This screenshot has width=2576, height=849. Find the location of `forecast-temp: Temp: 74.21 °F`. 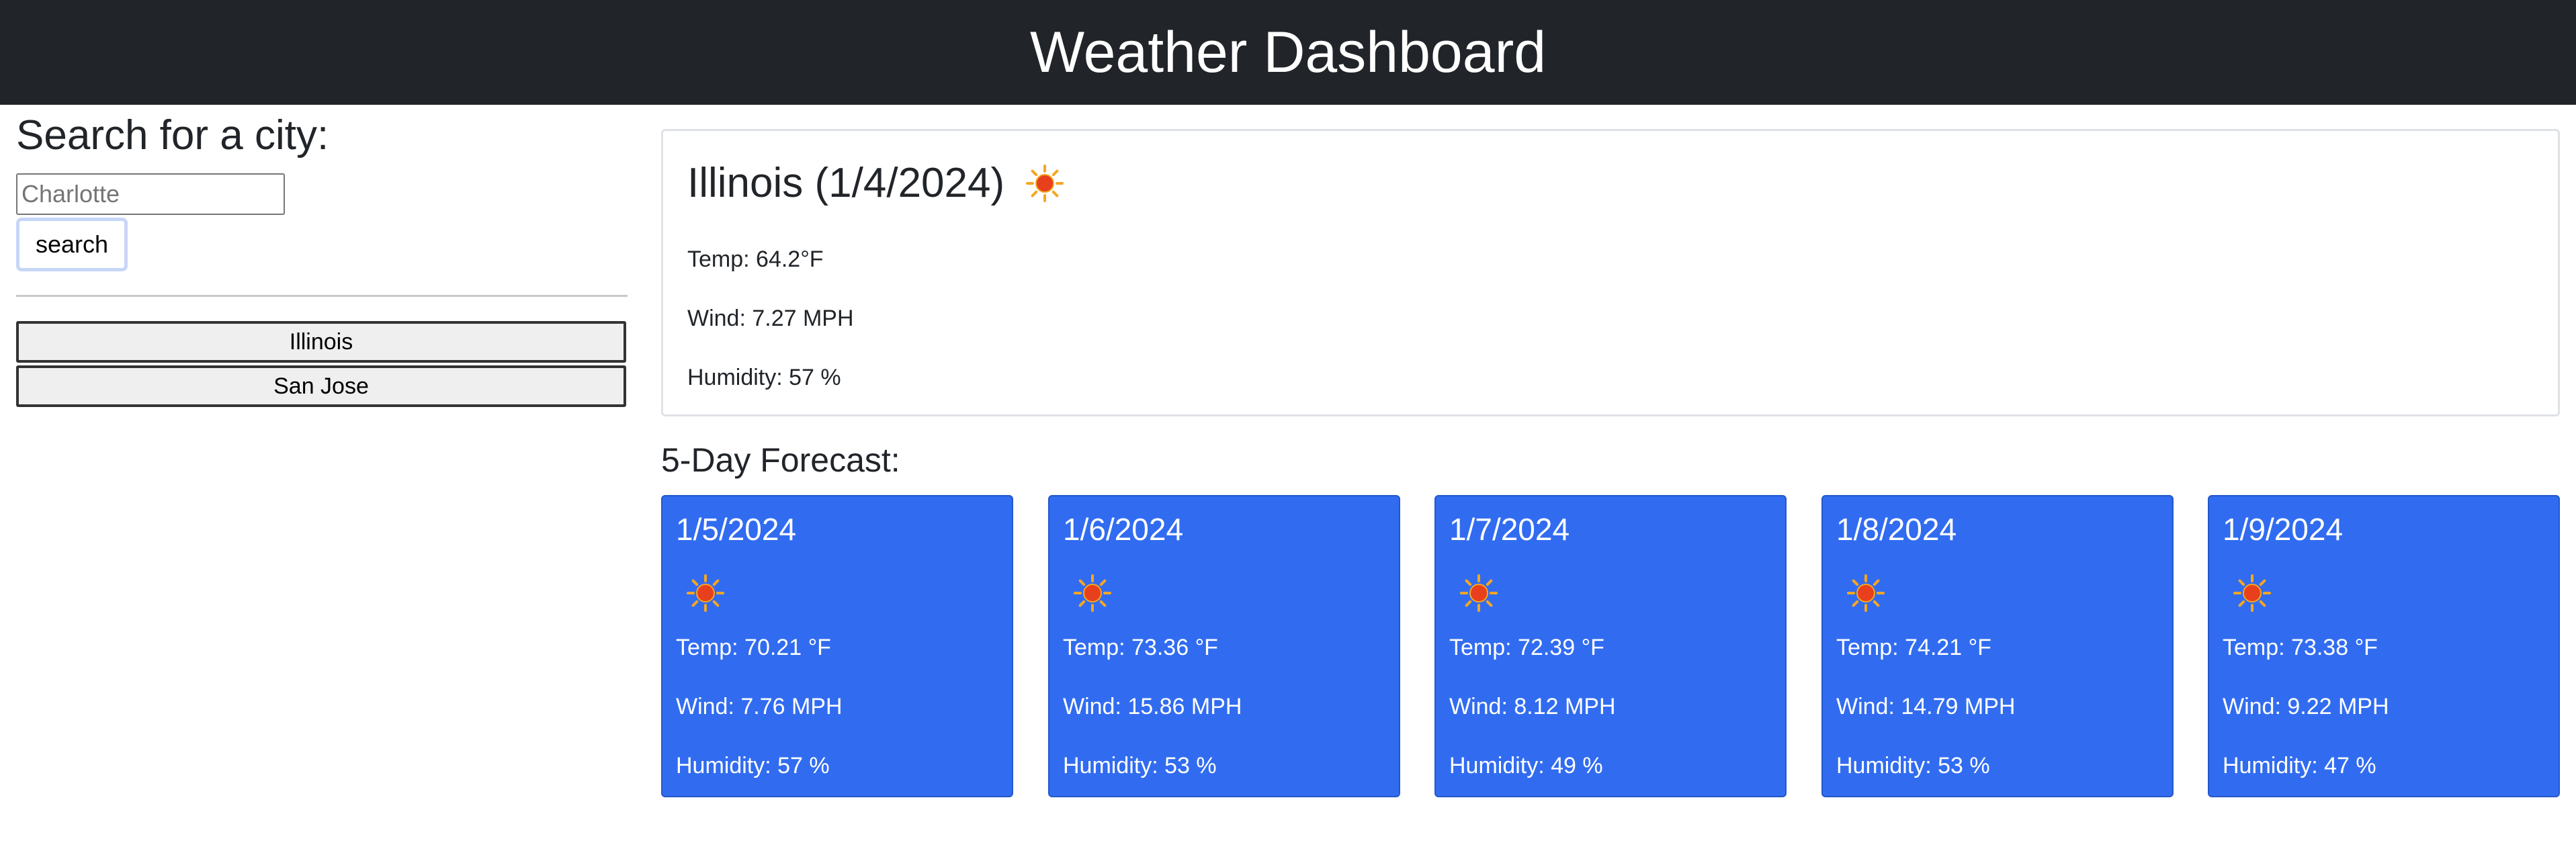

forecast-temp: Temp: 74.21 °F is located at coordinates (1913, 647).